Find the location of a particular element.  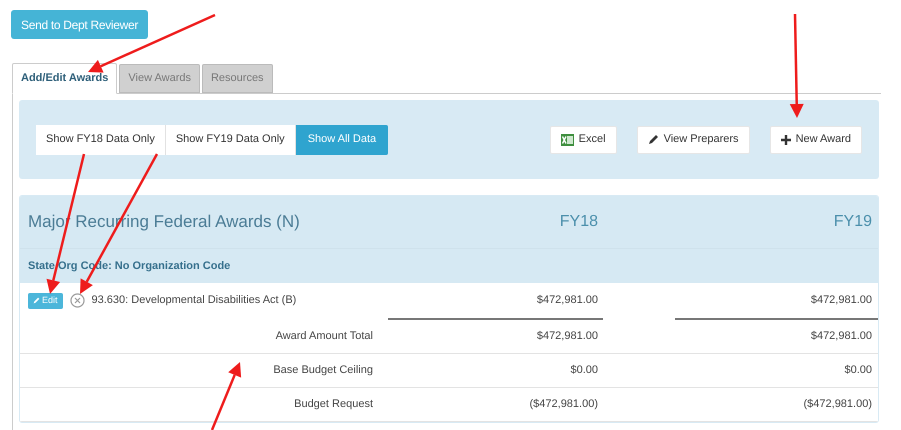

column-header: FY18 is located at coordinates (578, 222).